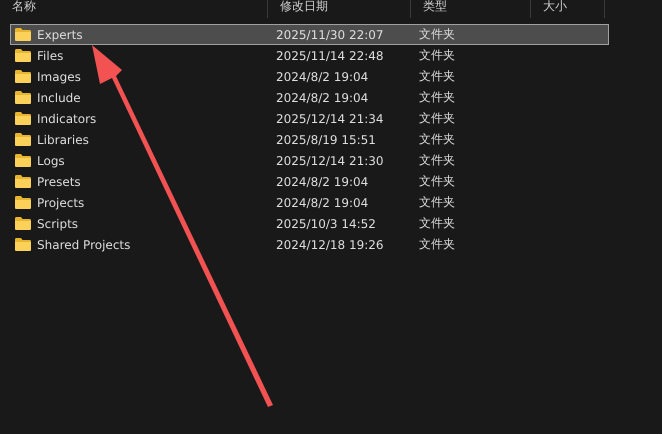  Describe the element at coordinates (59, 181) in the screenshot. I see `file-name: Presets` at that location.